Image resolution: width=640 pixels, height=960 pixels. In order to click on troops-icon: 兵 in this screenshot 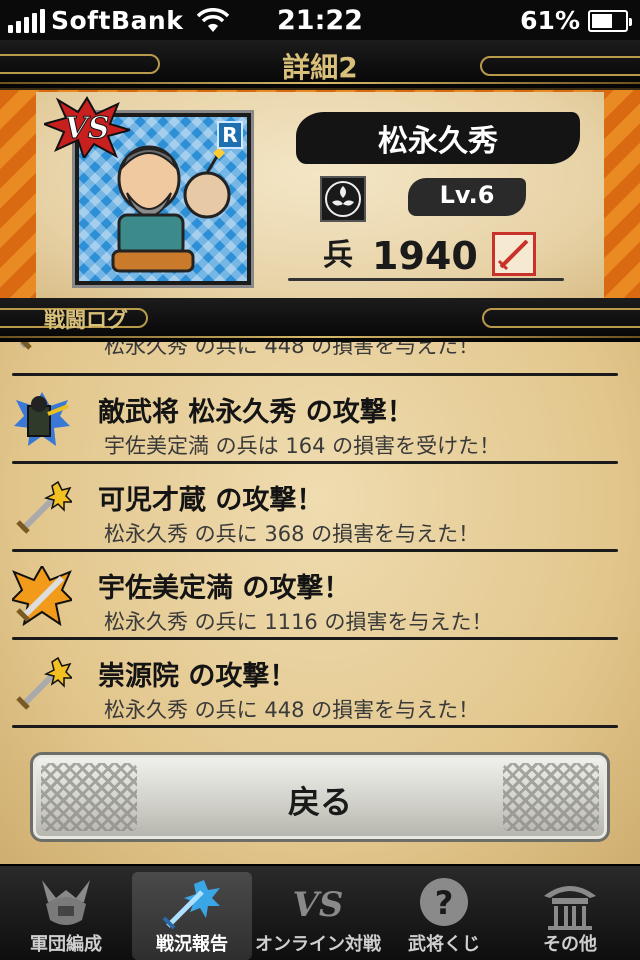, I will do `click(338, 256)`.